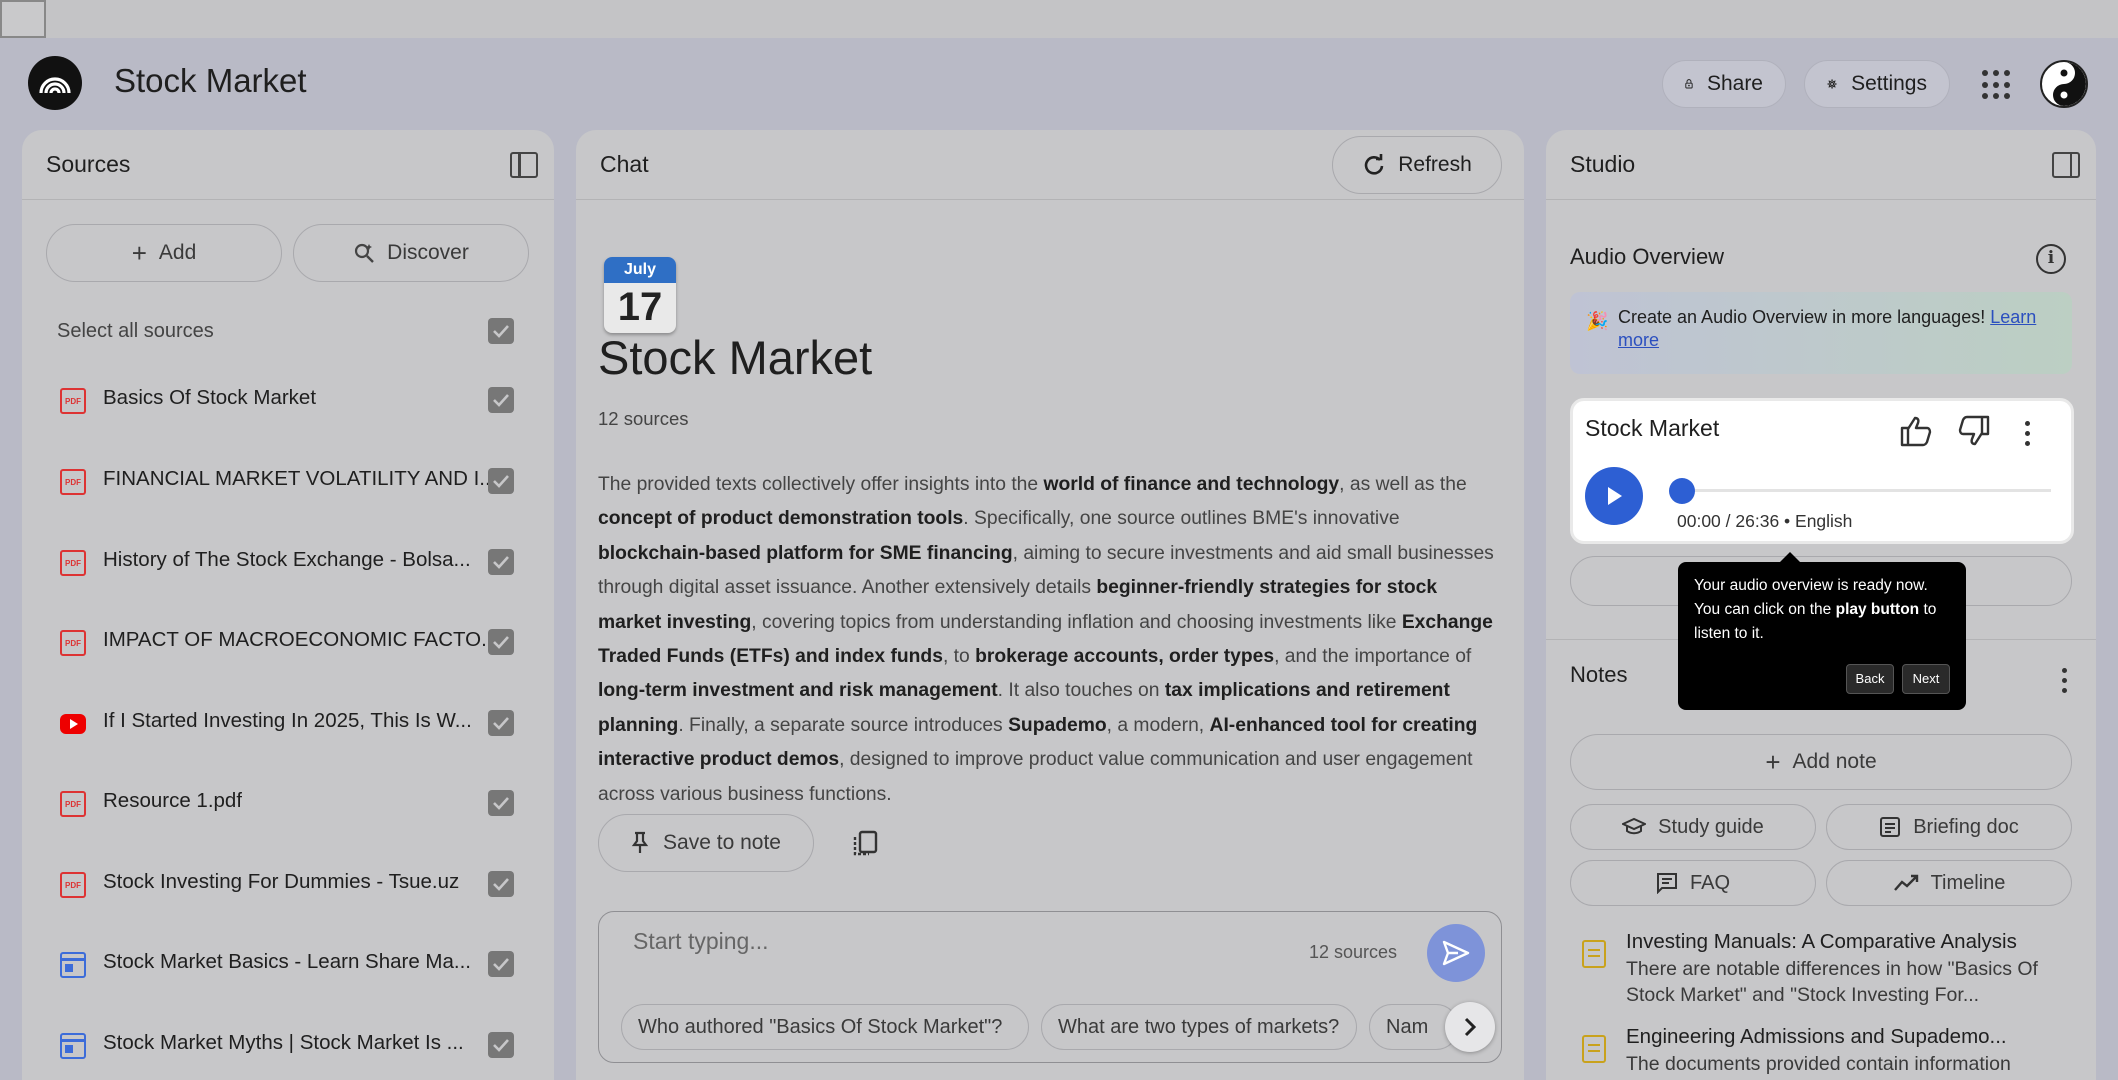 Image resolution: width=2118 pixels, height=1080 pixels. Describe the element at coordinates (2051, 259) in the screenshot. I see `info-icon: i` at that location.